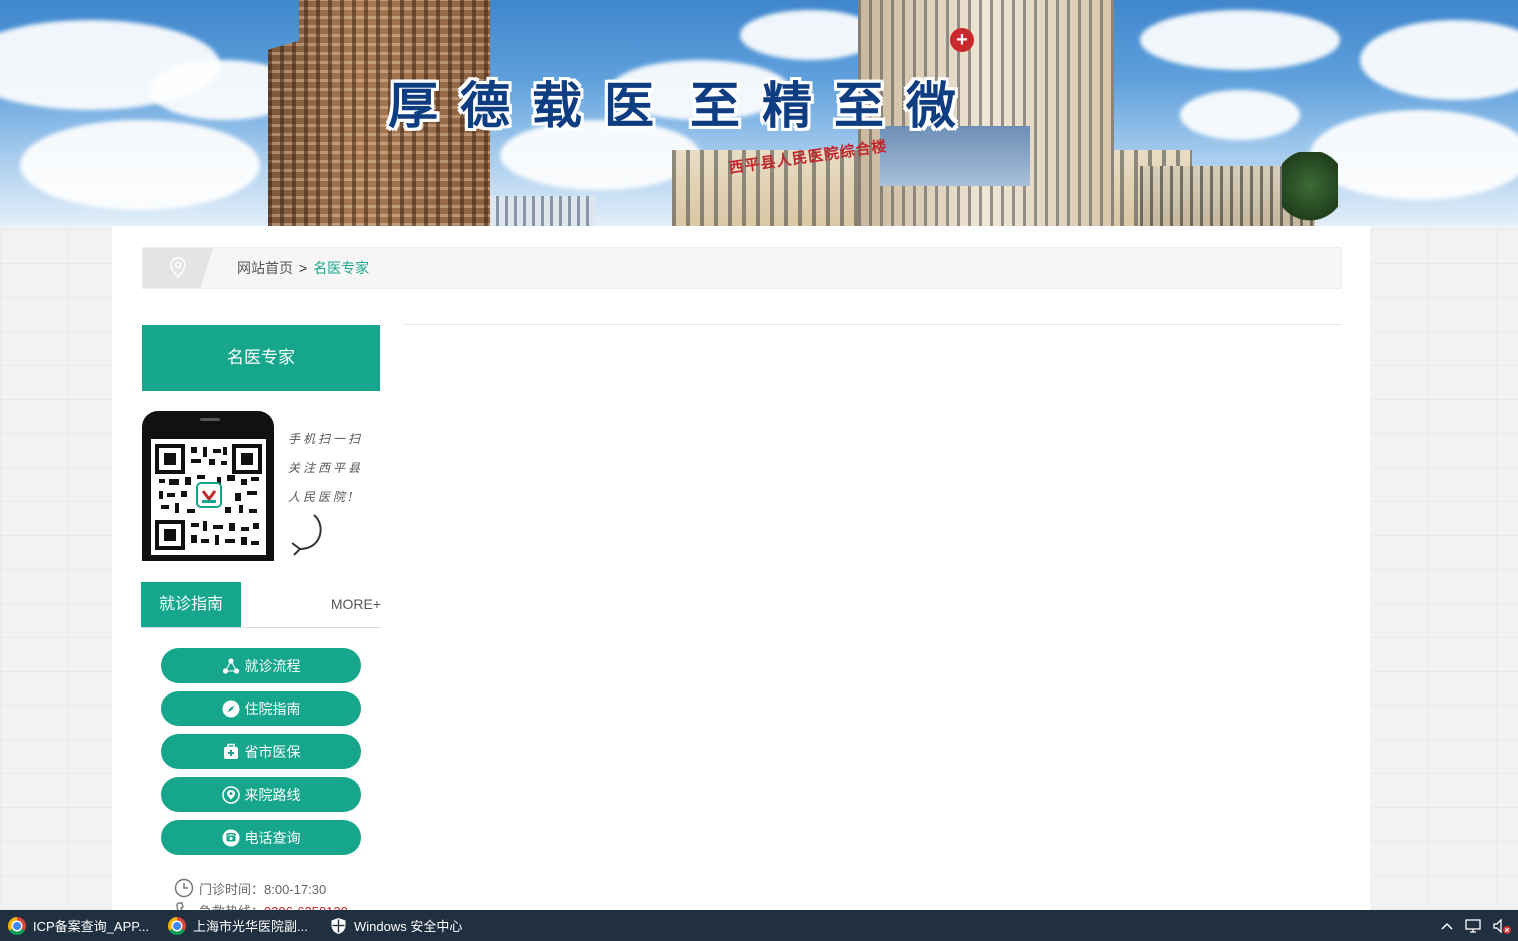 This screenshot has width=1518, height=941. Describe the element at coordinates (231, 709) in the screenshot. I see `compass-icon` at that location.